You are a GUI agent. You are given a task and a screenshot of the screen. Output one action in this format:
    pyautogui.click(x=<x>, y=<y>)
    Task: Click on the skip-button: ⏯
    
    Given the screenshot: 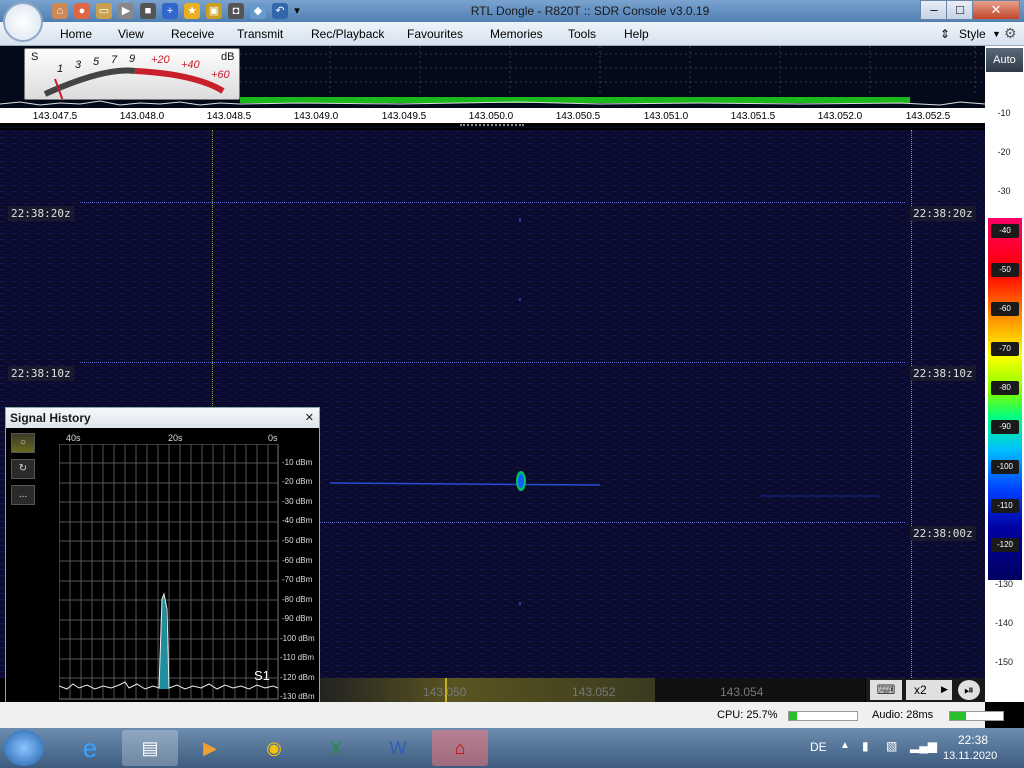 What is the action you would take?
    pyautogui.click(x=969, y=690)
    